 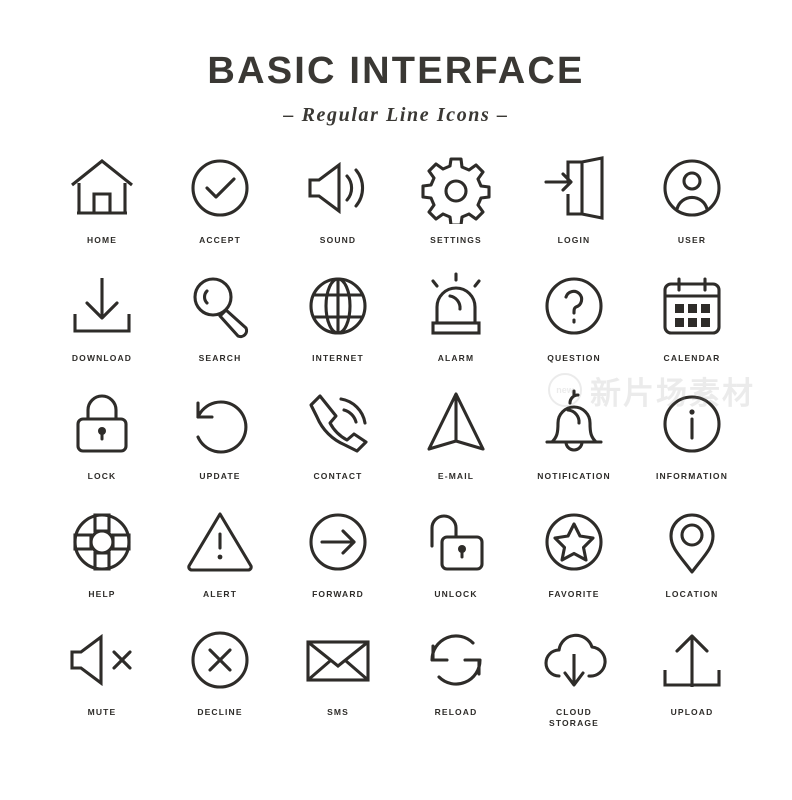 What do you see at coordinates (574, 660) in the screenshot?
I see `cloud-download-icon` at bounding box center [574, 660].